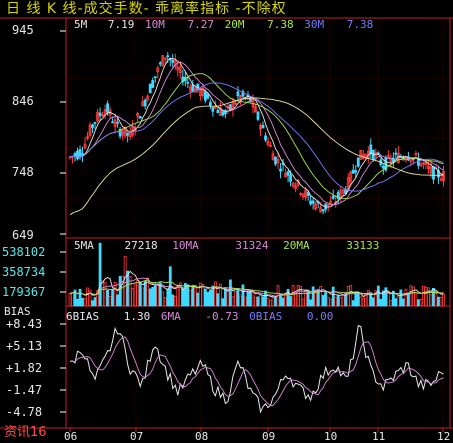 The image size is (453, 443). What do you see at coordinates (331, 436) in the screenshot?
I see `x-tick-10: 10` at bounding box center [331, 436].